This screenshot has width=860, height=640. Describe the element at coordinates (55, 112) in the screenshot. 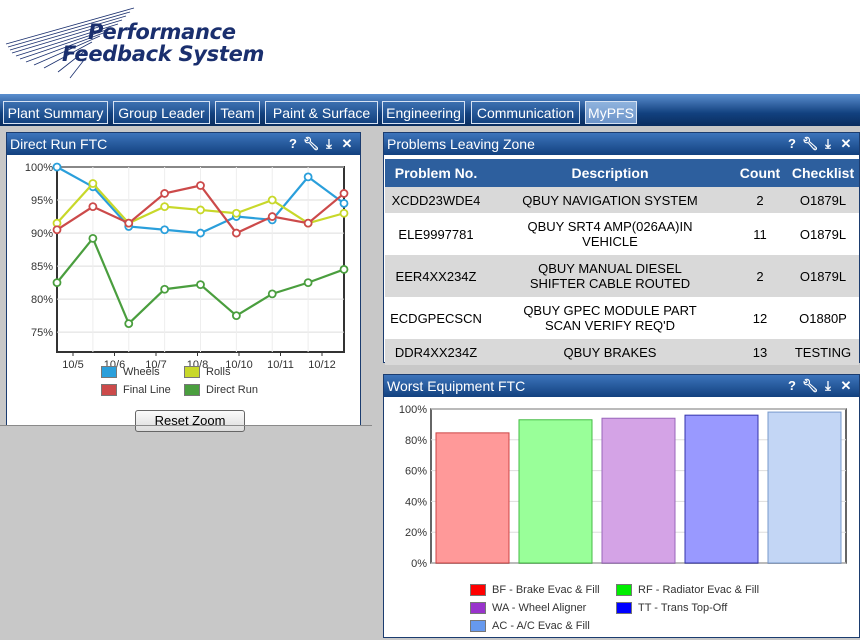

I see `tab-plant-summary: Plant Summary` at that location.